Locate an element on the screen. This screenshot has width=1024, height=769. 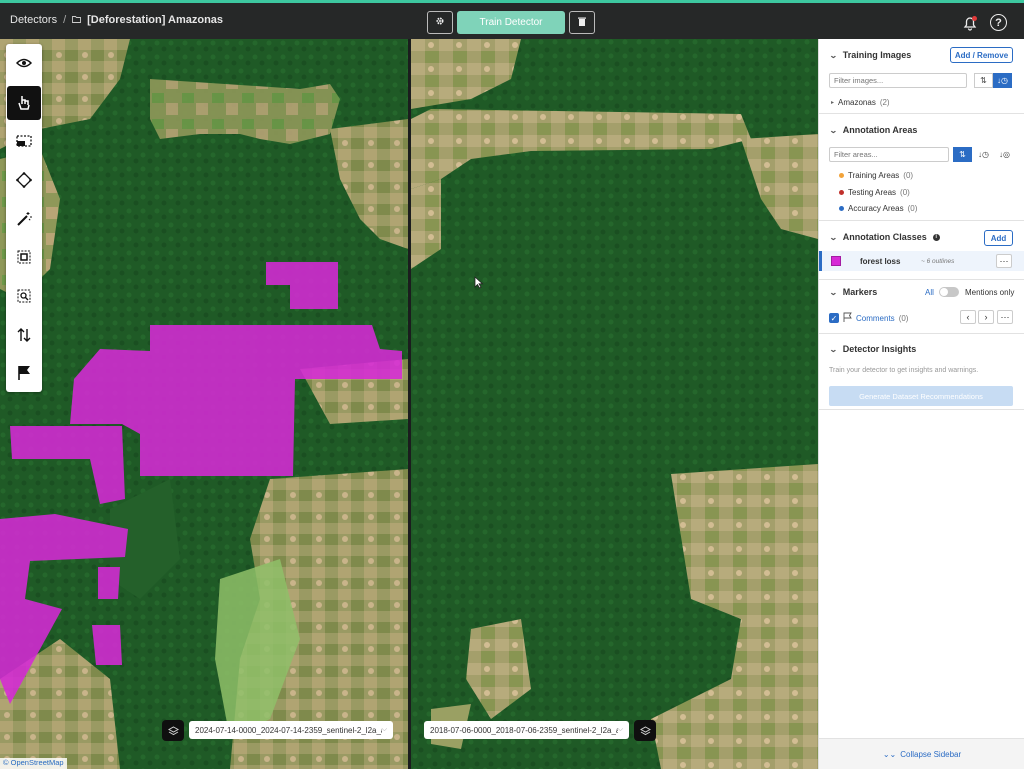
rectangle-tool is located at coordinates (24, 141).